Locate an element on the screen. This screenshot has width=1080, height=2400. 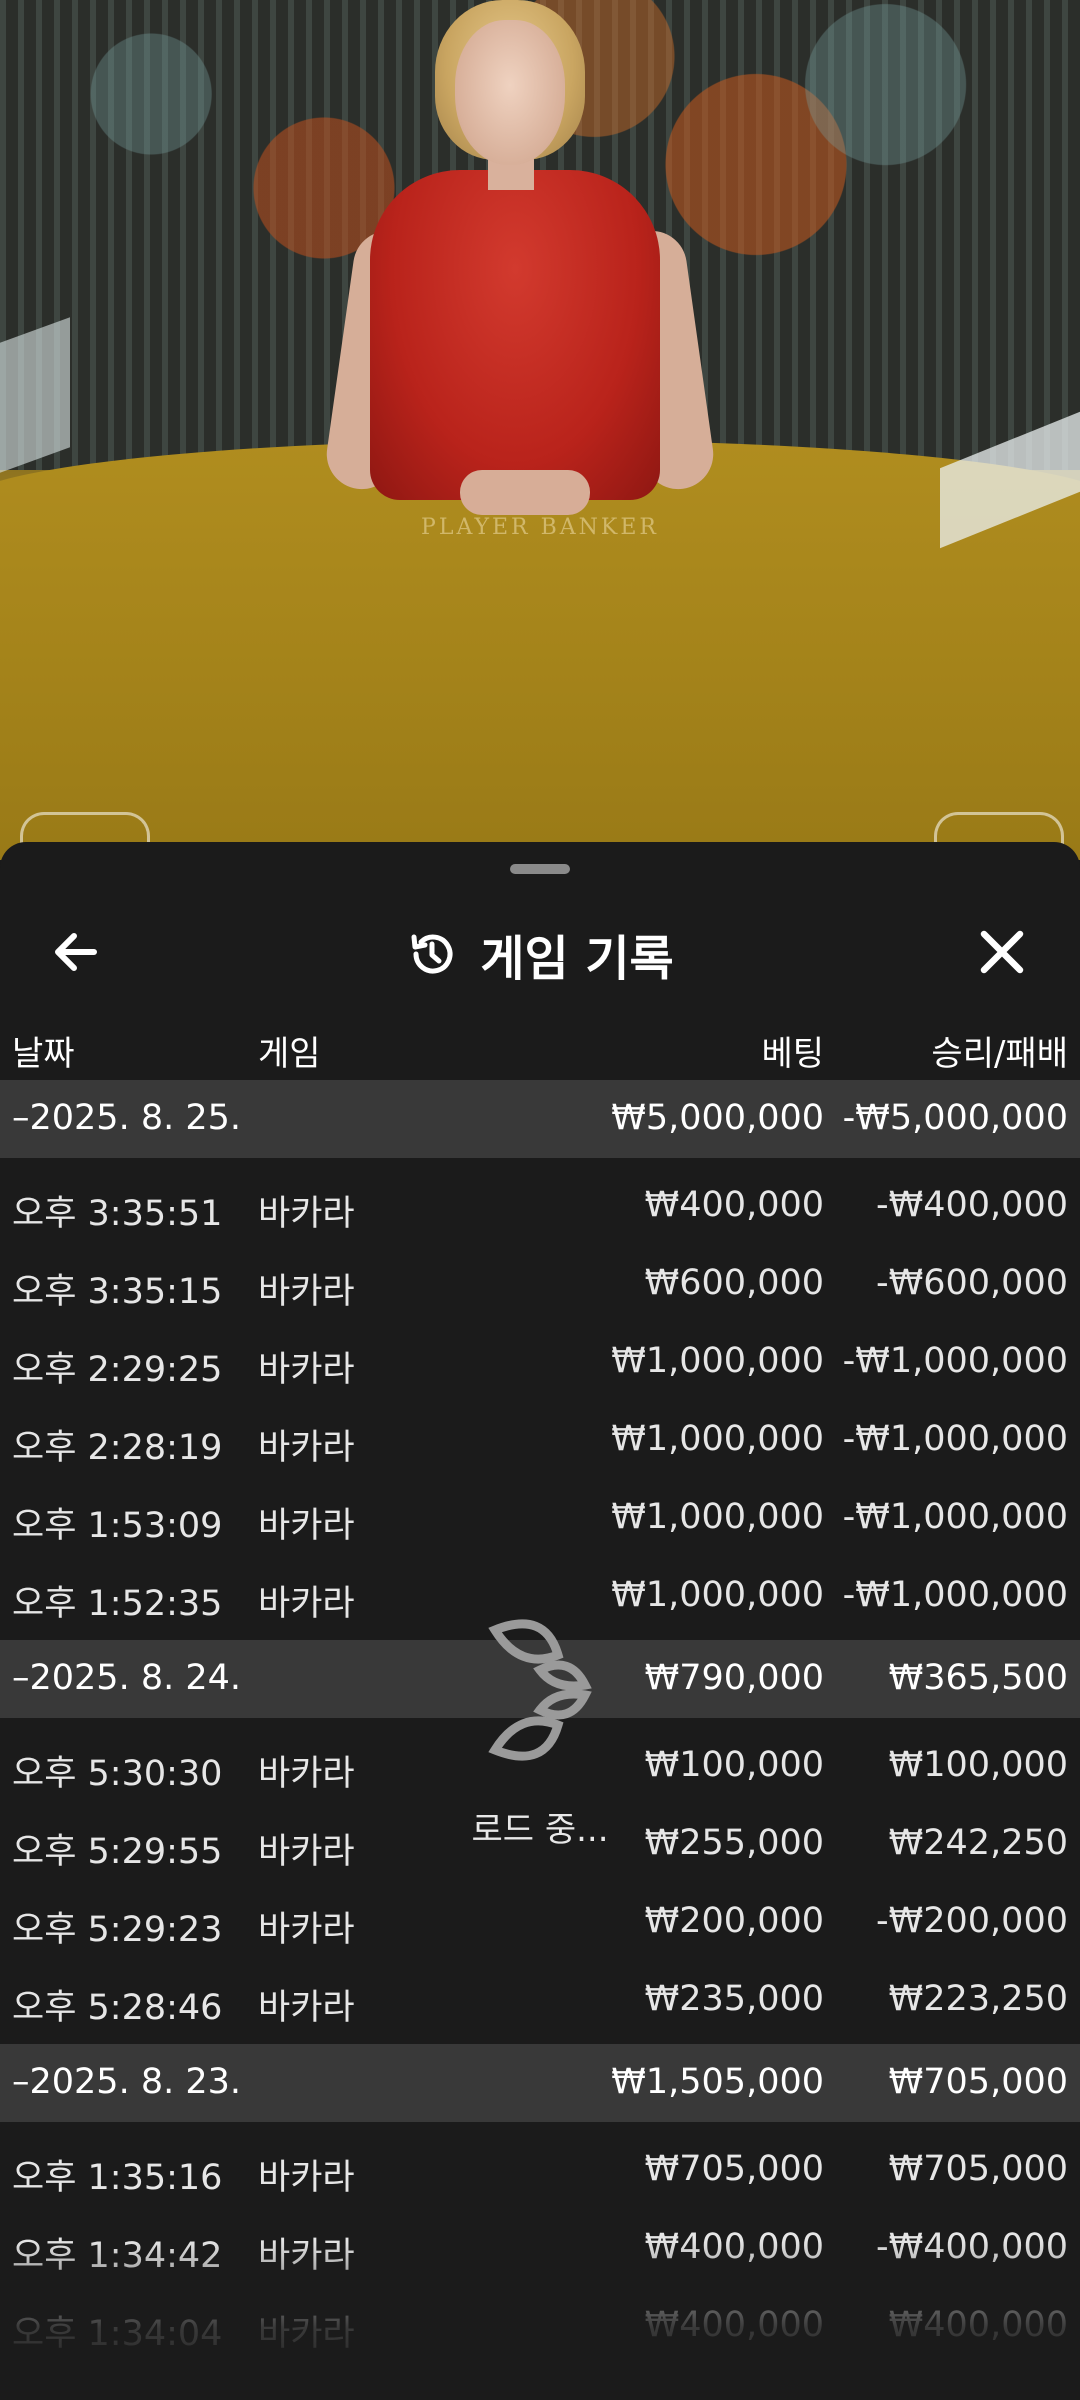
row-bet: ₩100,000 is located at coordinates (734, 1765).